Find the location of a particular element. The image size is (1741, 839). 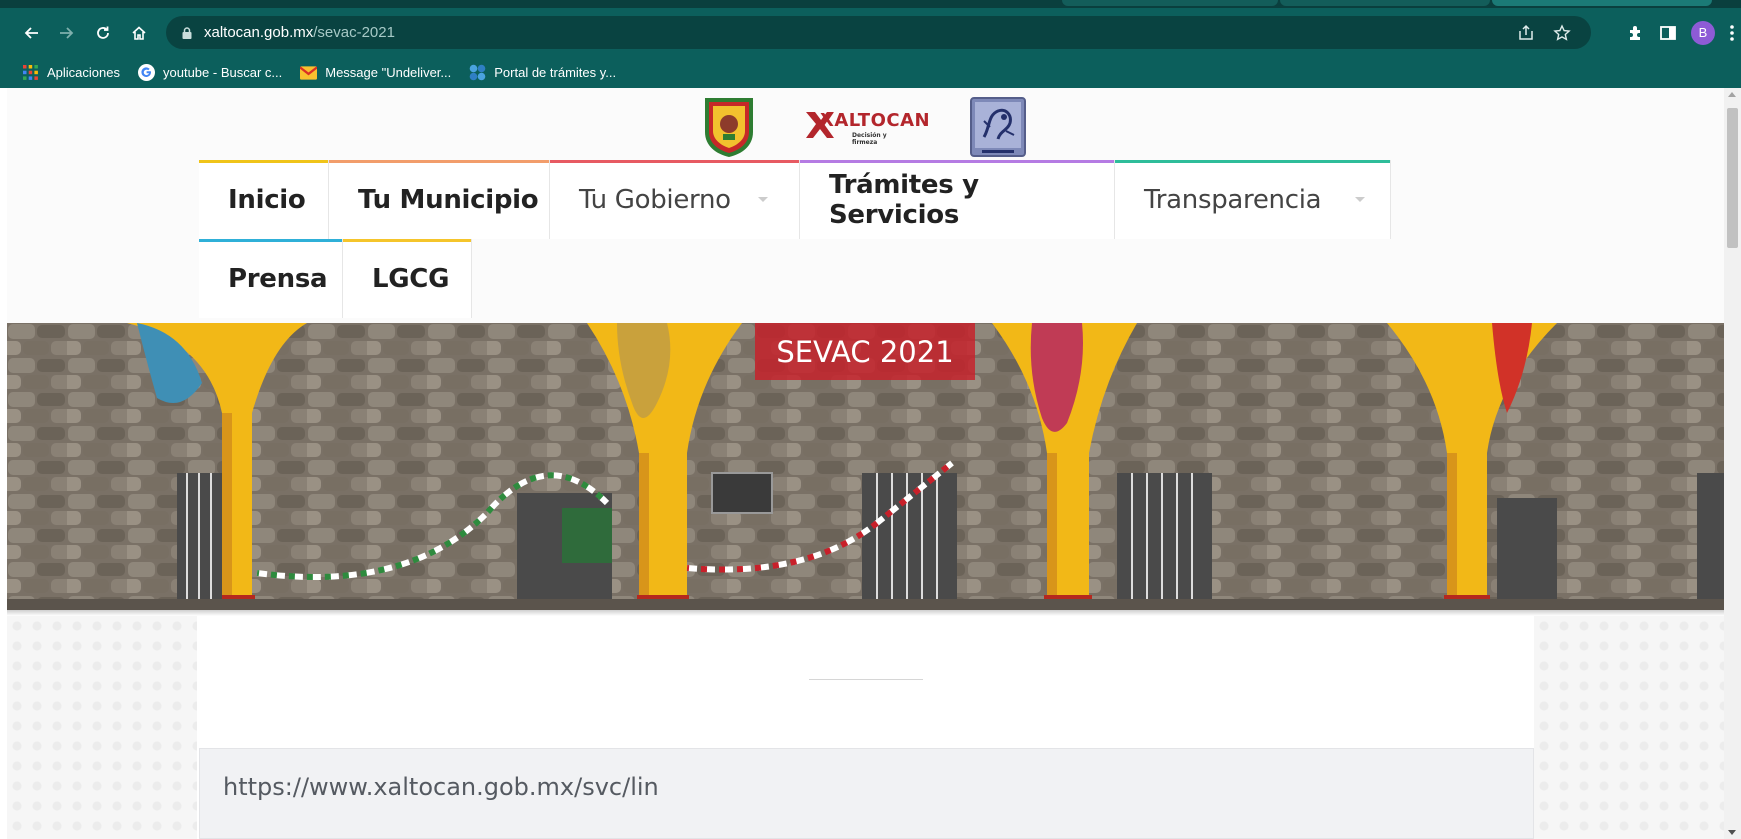

arrow-right-icon is located at coordinates (67, 32).